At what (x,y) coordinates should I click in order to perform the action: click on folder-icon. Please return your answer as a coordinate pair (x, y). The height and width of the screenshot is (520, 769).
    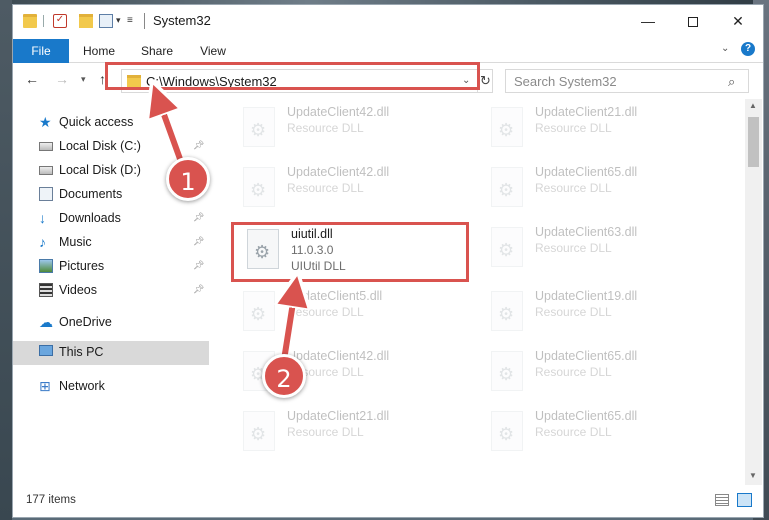
    Looking at the image, I should click on (30, 21).